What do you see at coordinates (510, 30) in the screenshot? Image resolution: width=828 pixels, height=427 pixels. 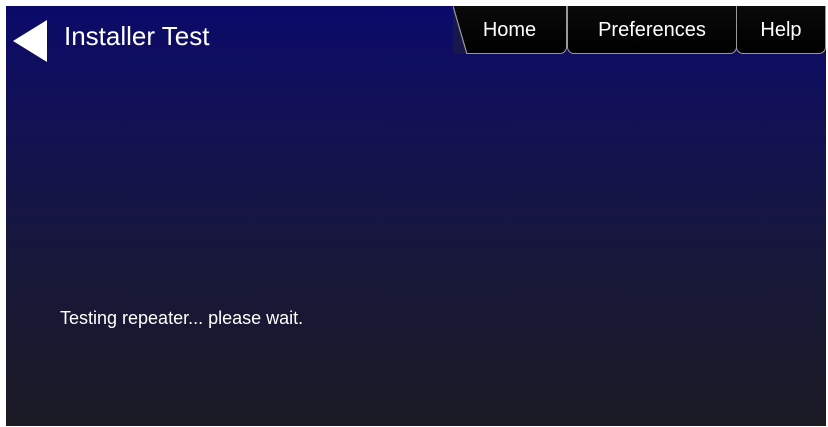 I see `tab-home: Home` at bounding box center [510, 30].